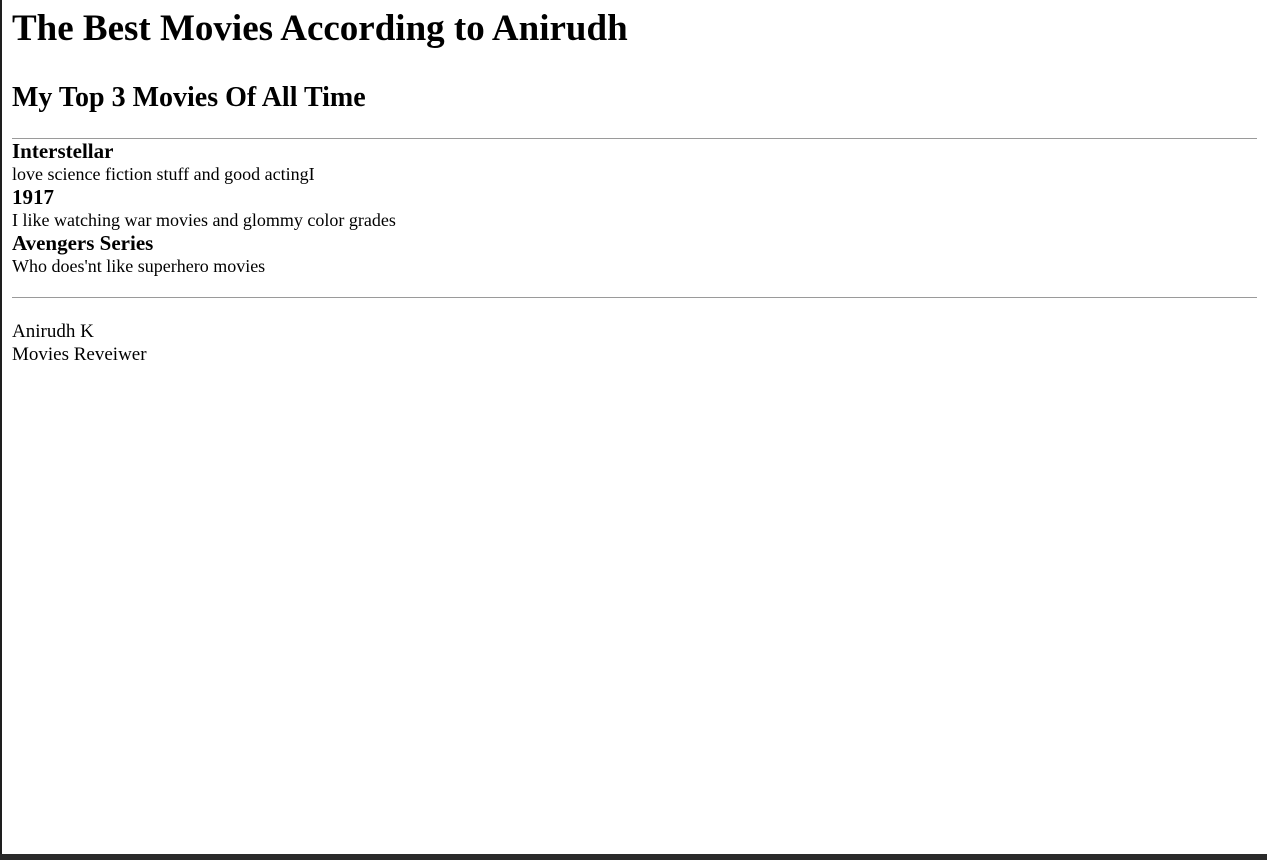 This screenshot has width=1267, height=860. What do you see at coordinates (633, 857) in the screenshot?
I see `taskbar-strip` at bounding box center [633, 857].